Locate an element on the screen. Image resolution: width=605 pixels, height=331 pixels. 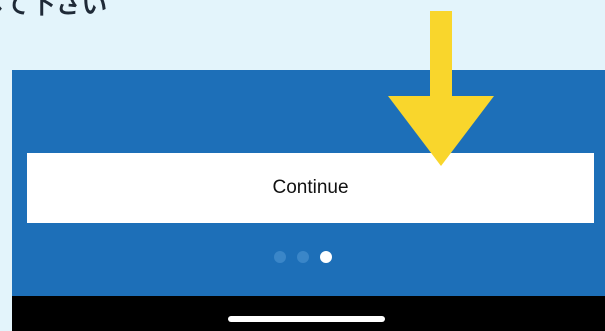
page-indicator is located at coordinates (303, 257).